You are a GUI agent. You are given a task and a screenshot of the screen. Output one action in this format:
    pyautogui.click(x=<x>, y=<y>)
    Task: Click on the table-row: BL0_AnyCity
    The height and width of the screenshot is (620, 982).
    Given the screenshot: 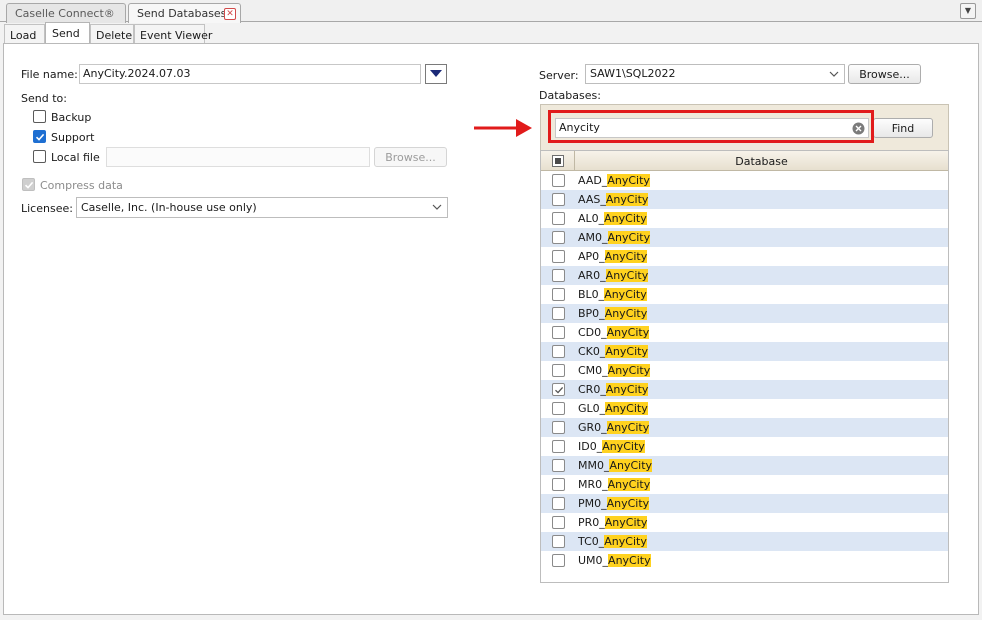 What is the action you would take?
    pyautogui.click(x=744, y=294)
    